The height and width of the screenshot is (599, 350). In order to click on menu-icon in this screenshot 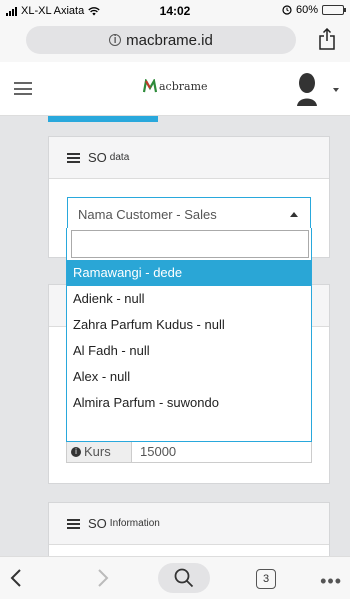, I will do `click(23, 88)`.